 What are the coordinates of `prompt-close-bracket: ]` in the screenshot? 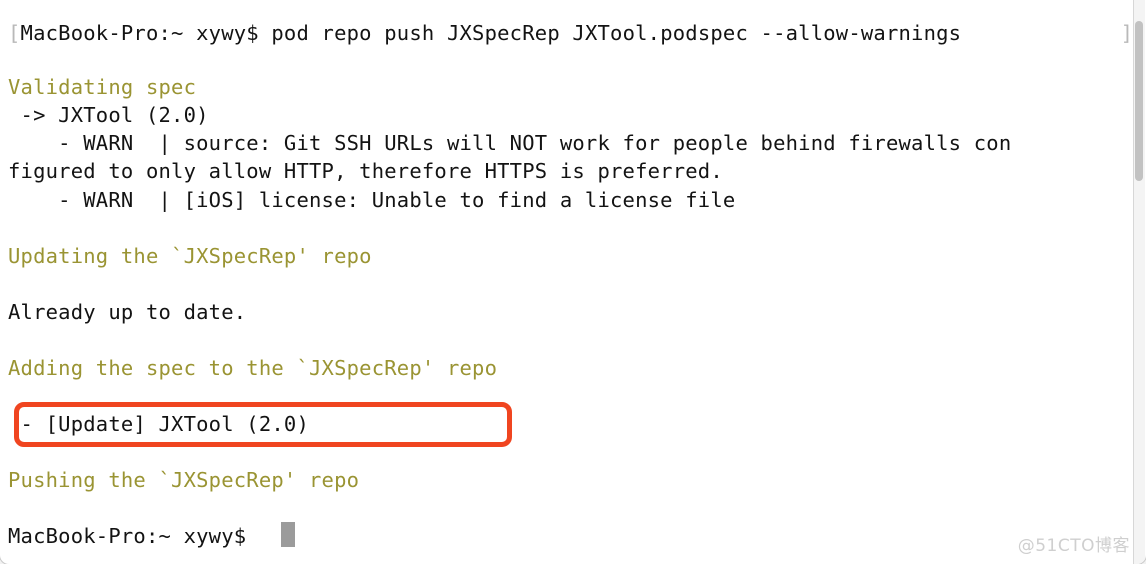 It's located at (1126, 33).